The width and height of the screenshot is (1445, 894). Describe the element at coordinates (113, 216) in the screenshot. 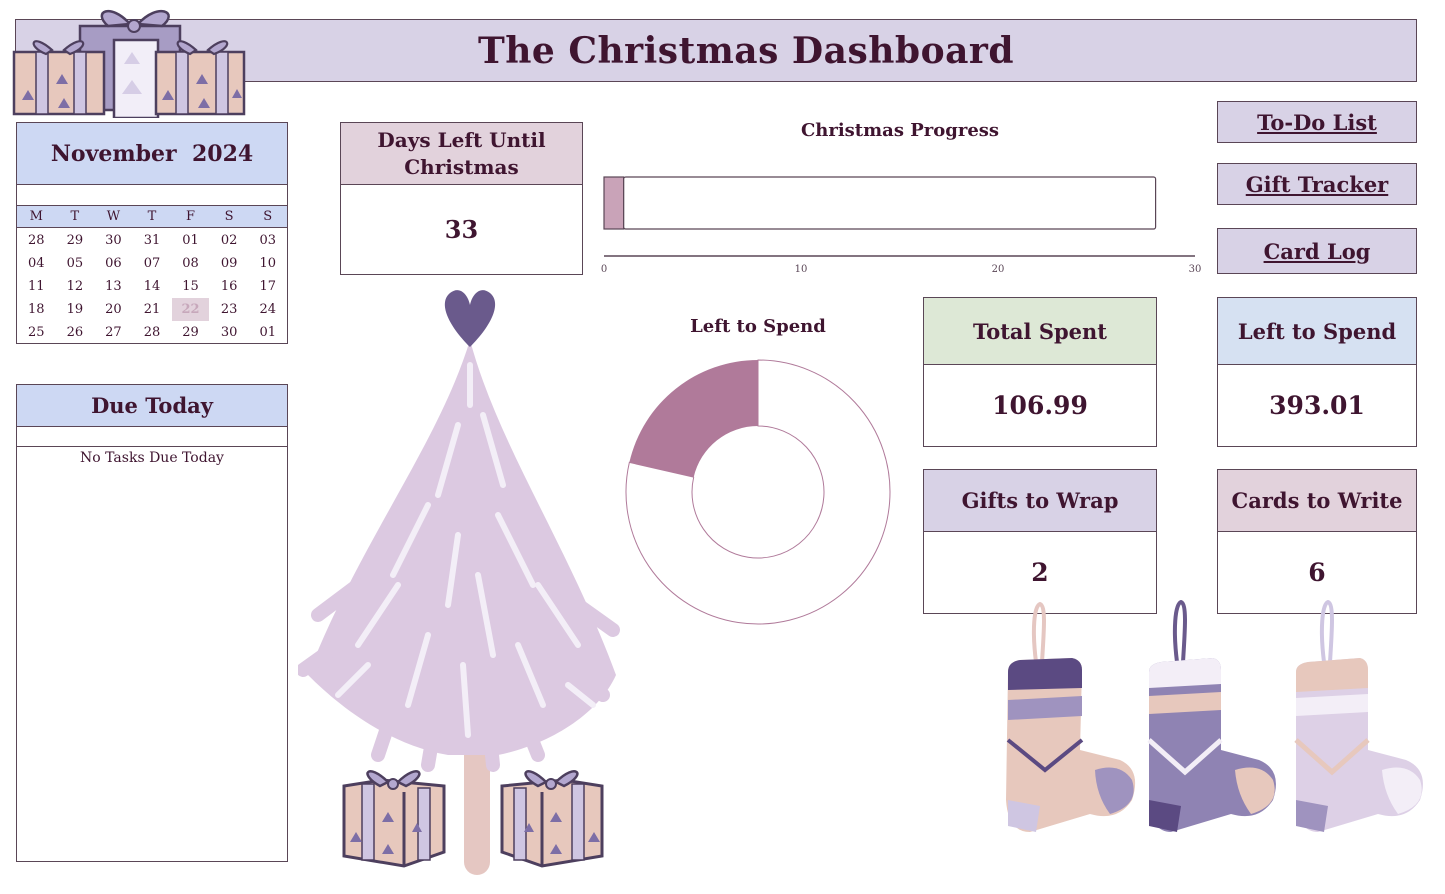

I see `weekday-label: W` at that location.